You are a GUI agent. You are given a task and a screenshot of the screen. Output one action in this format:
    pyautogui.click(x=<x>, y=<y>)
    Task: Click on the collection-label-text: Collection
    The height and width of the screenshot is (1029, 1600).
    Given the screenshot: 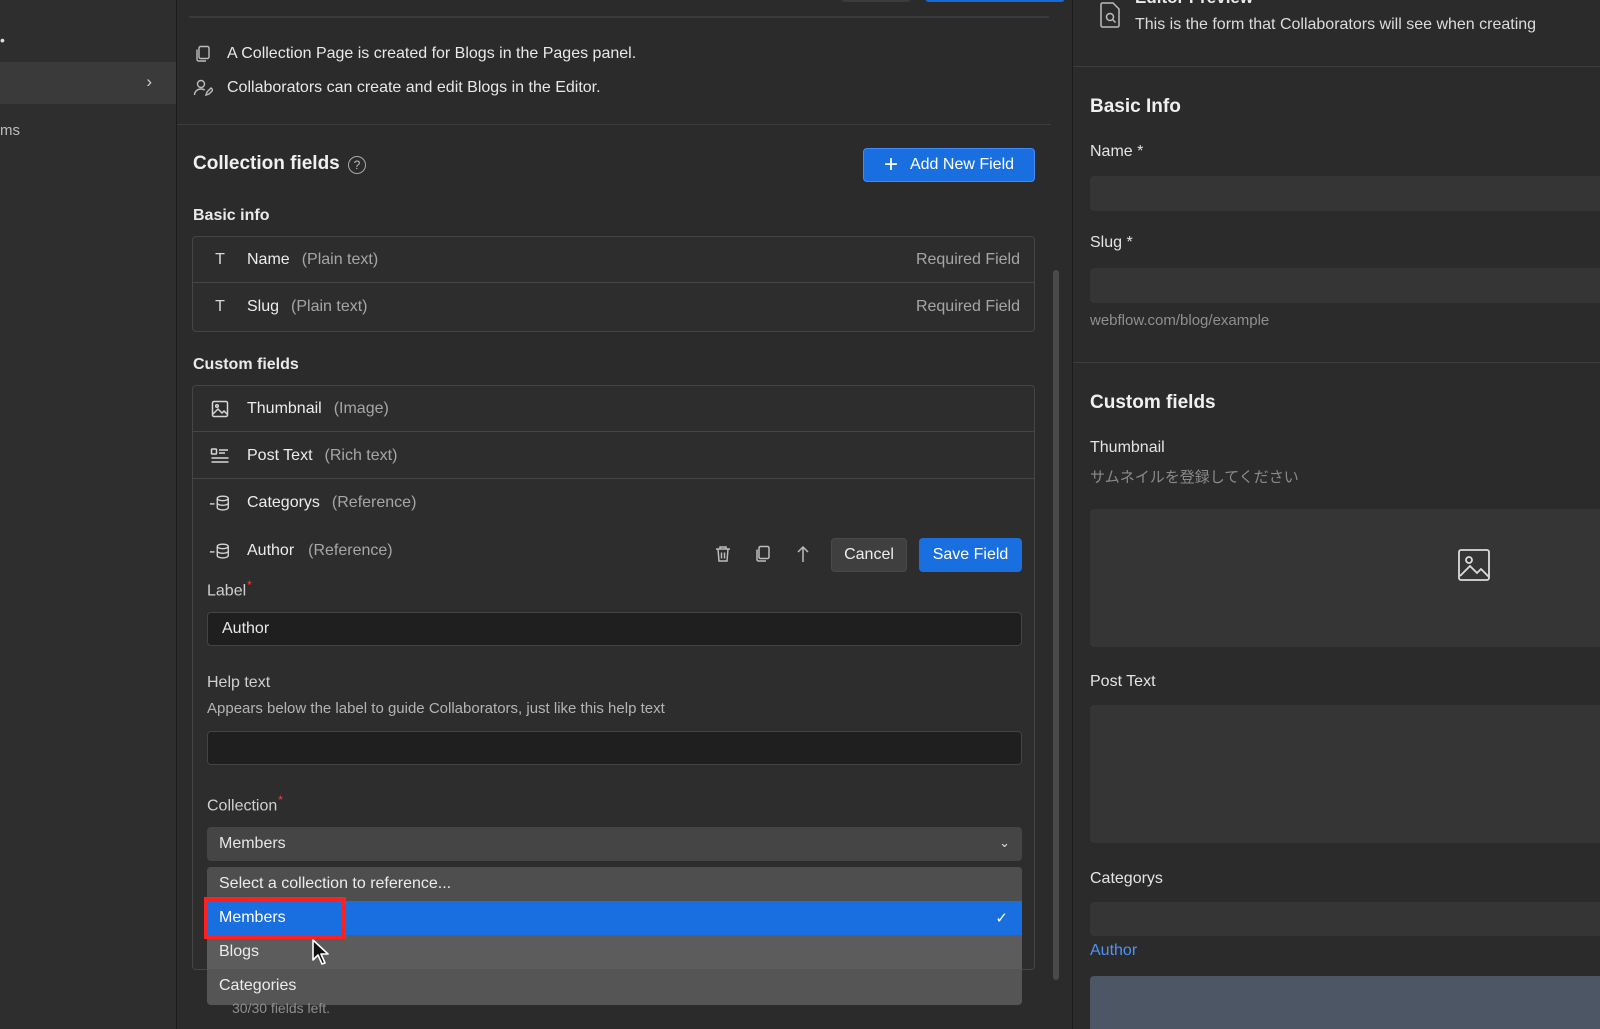 What is the action you would take?
    pyautogui.click(x=242, y=806)
    